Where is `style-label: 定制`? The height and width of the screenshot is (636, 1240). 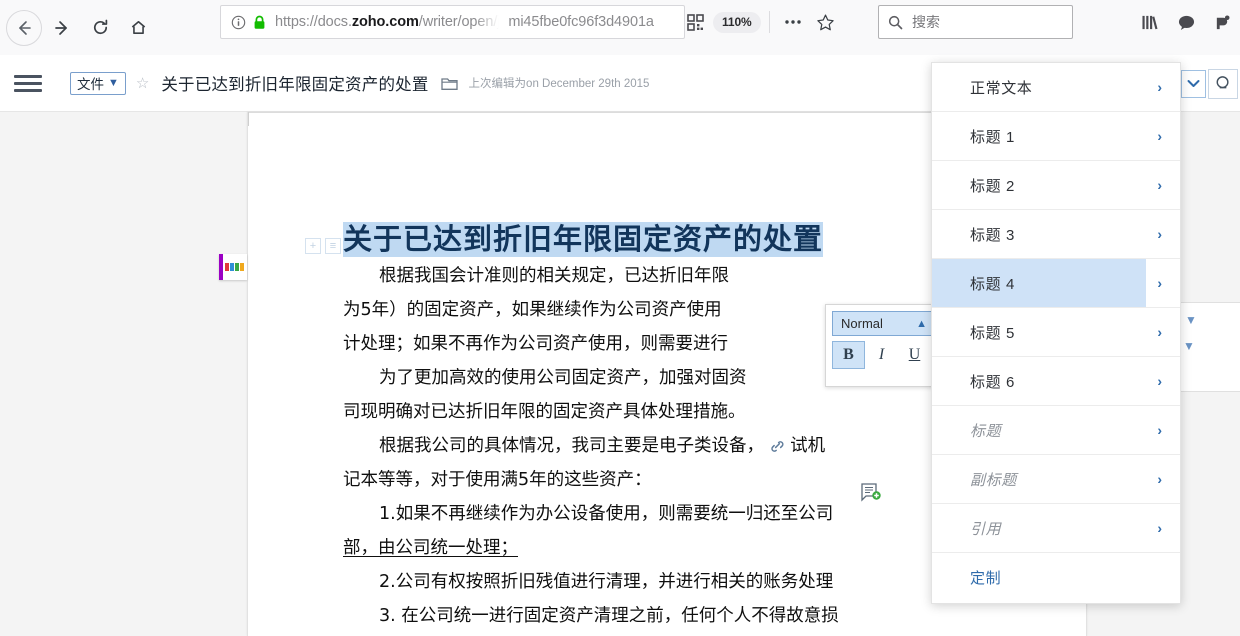
style-label: 定制 is located at coordinates (986, 578).